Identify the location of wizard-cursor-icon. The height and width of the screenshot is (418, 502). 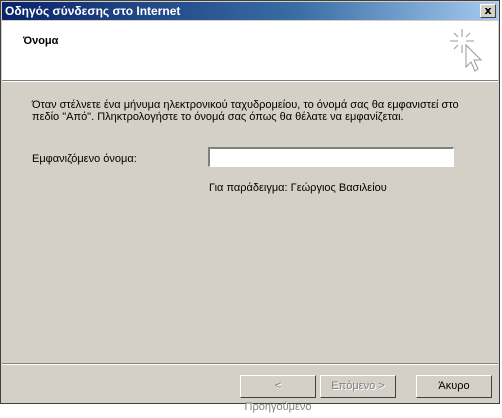
(466, 50).